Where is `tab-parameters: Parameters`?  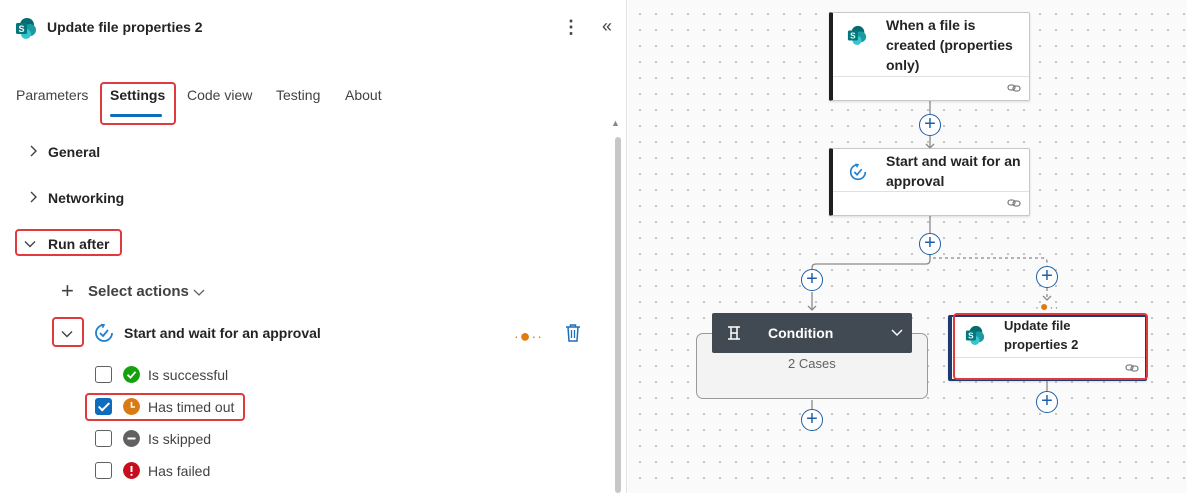
tab-parameters: Parameters is located at coordinates (52, 95).